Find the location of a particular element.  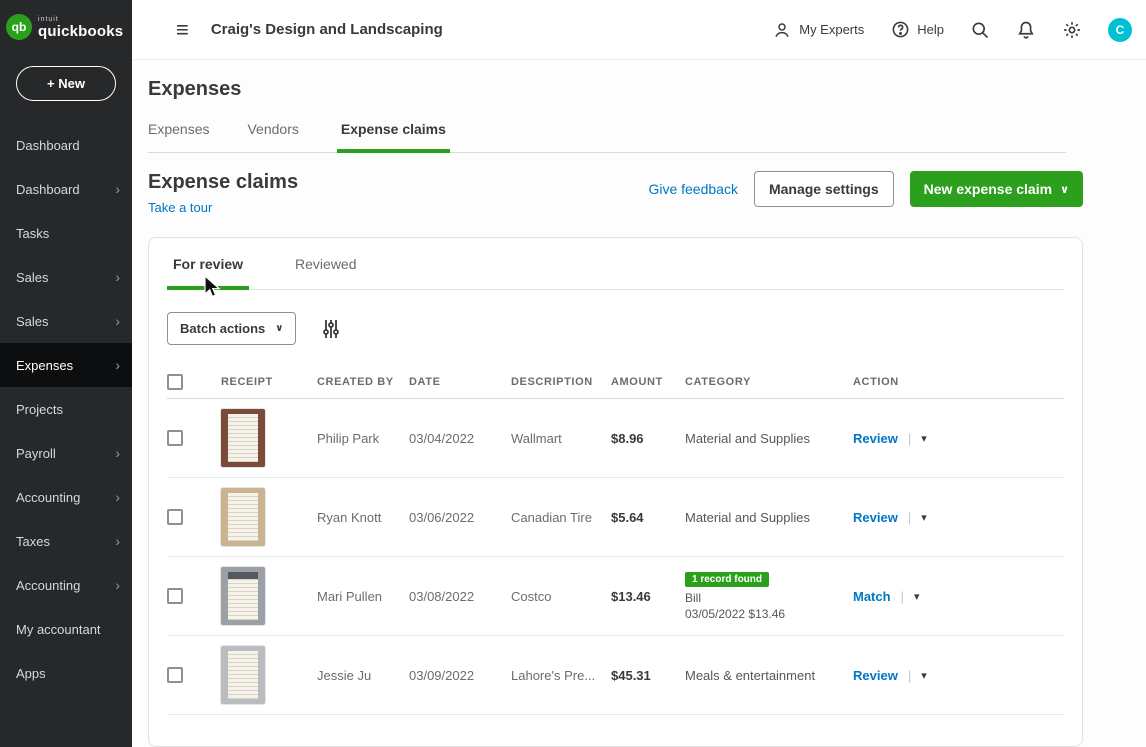

sidebar-item-my-accountant: My accountant is located at coordinates (66, 629).